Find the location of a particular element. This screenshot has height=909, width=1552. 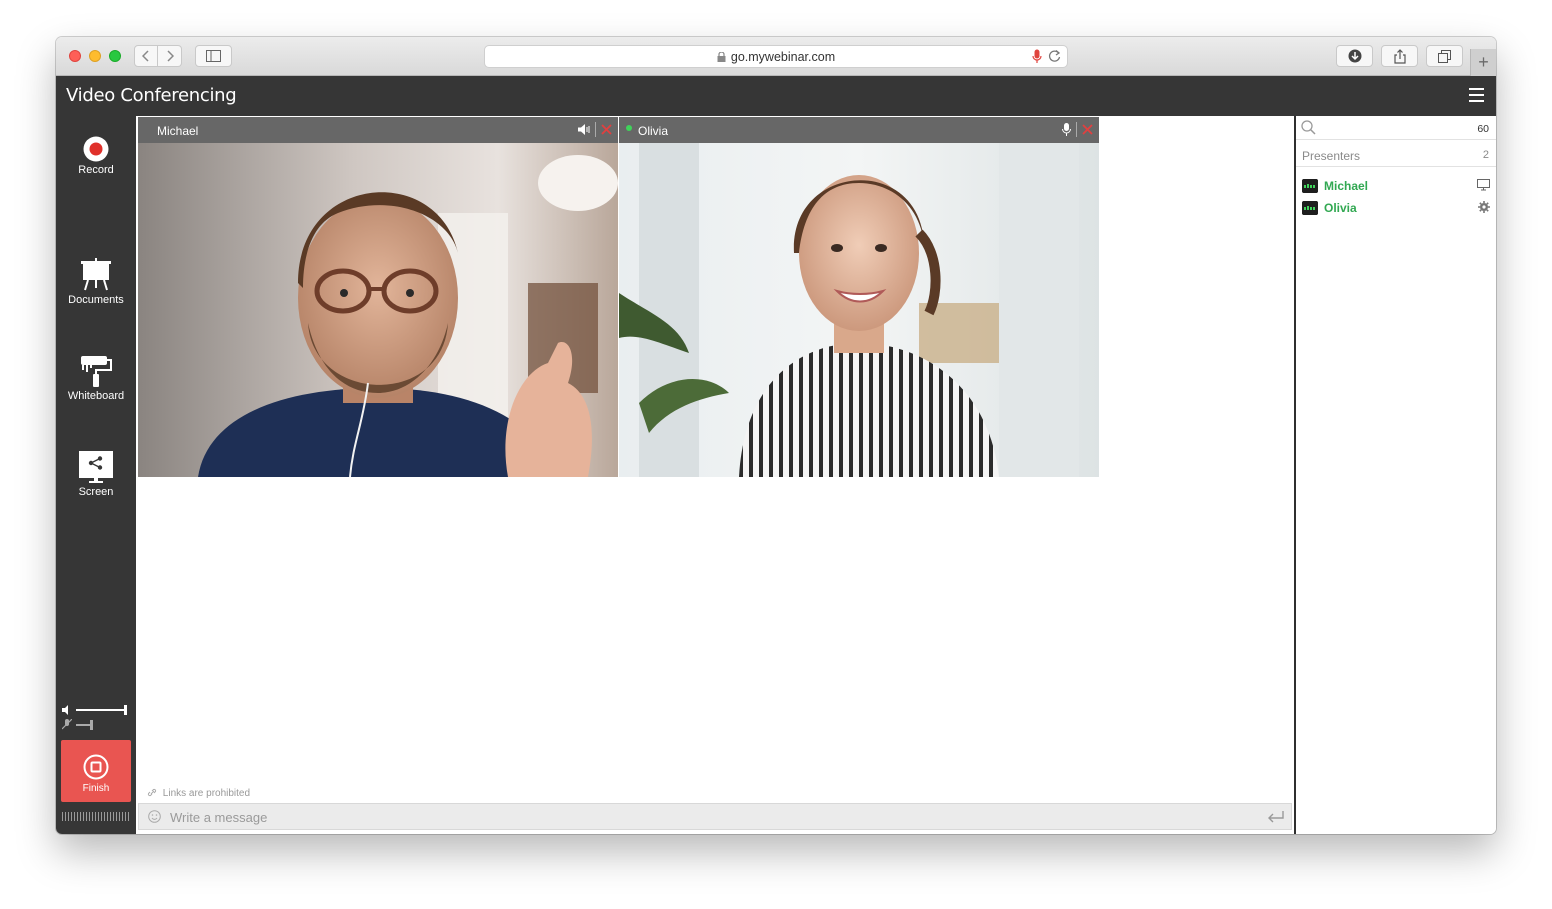

presenter-item-olivia: Olivia is located at coordinates (1396, 209).